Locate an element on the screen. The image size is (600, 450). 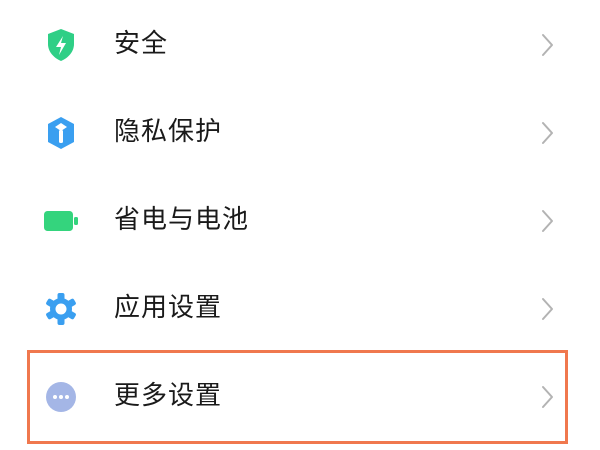
battery-icon is located at coordinates (61, 221).